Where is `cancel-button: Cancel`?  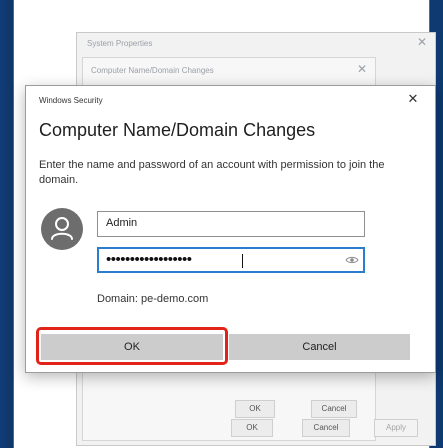 cancel-button: Cancel is located at coordinates (319, 347).